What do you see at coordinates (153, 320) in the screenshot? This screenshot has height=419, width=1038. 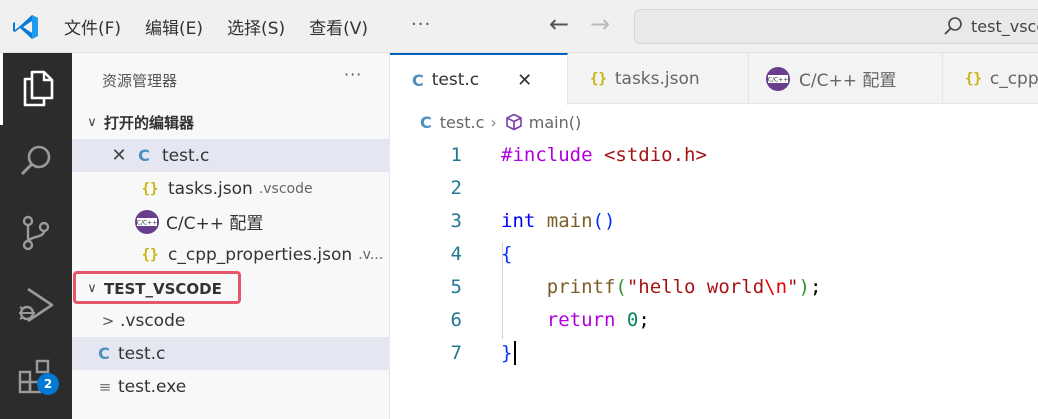 I see `folder-name: .vscode` at bounding box center [153, 320].